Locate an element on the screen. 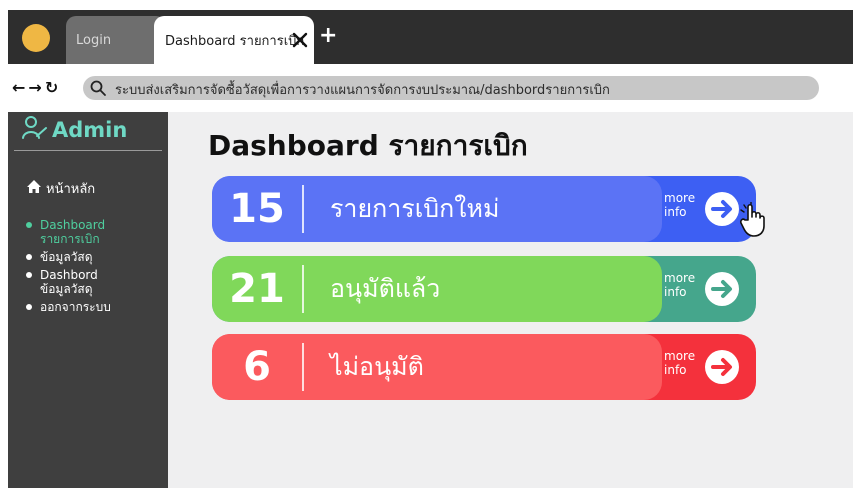 Image resolution: width=853 pixels, height=488 pixels. card-rejected: 6 ไม่อนุมัติ more info is located at coordinates (484, 367).